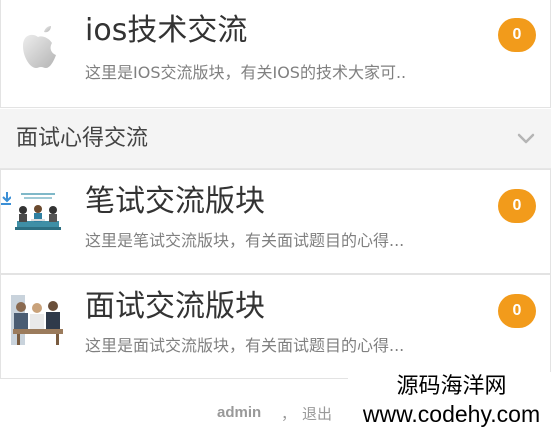 The height and width of the screenshot is (433, 557). Describe the element at coordinates (38, 320) in the screenshot. I see `interview-thumbnail` at that location.